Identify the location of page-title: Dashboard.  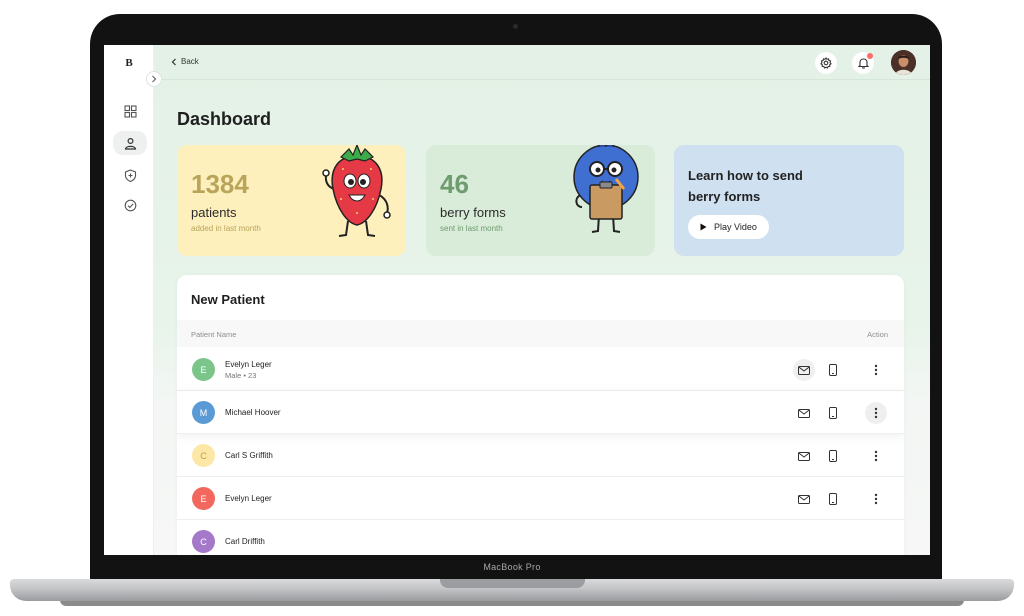
(224, 119).